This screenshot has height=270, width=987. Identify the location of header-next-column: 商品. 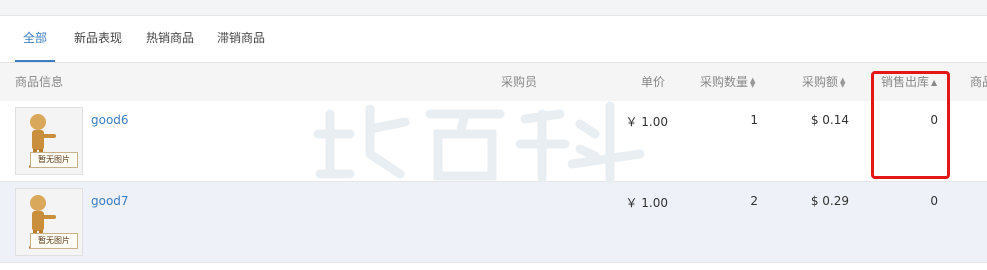
(978, 82).